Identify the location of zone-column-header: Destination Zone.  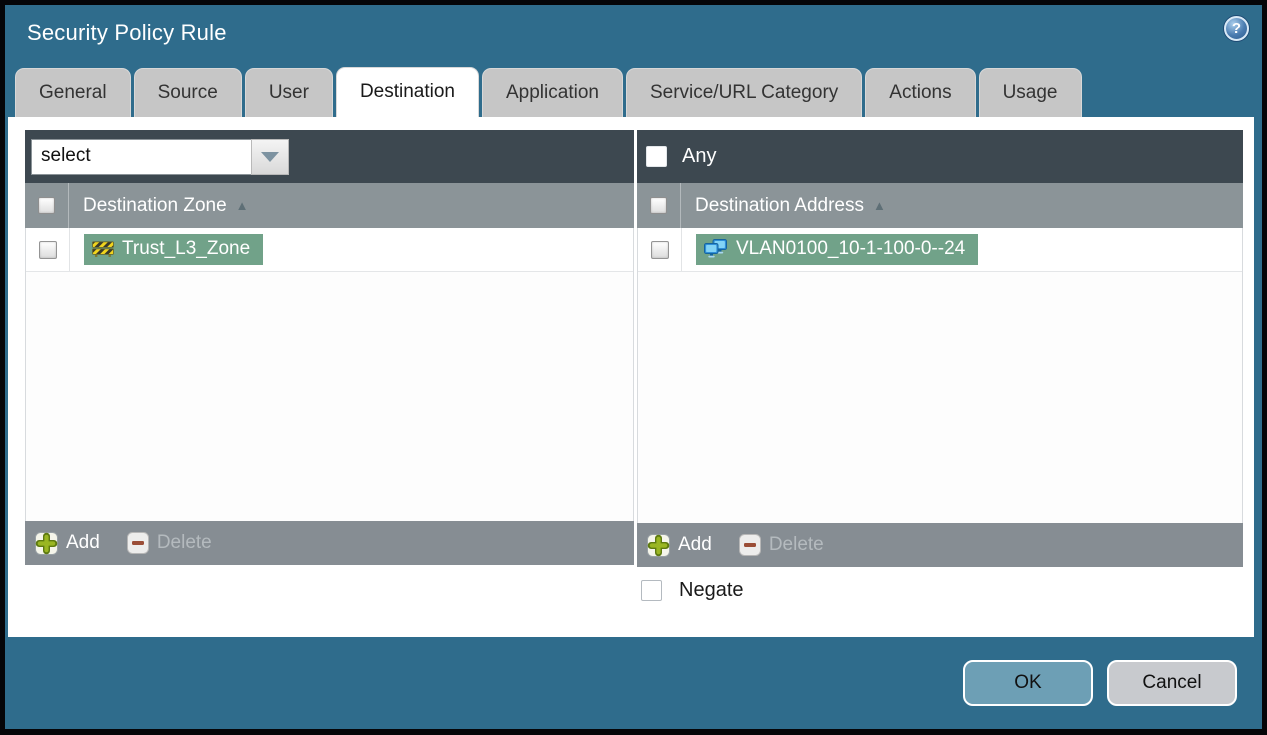
(155, 206).